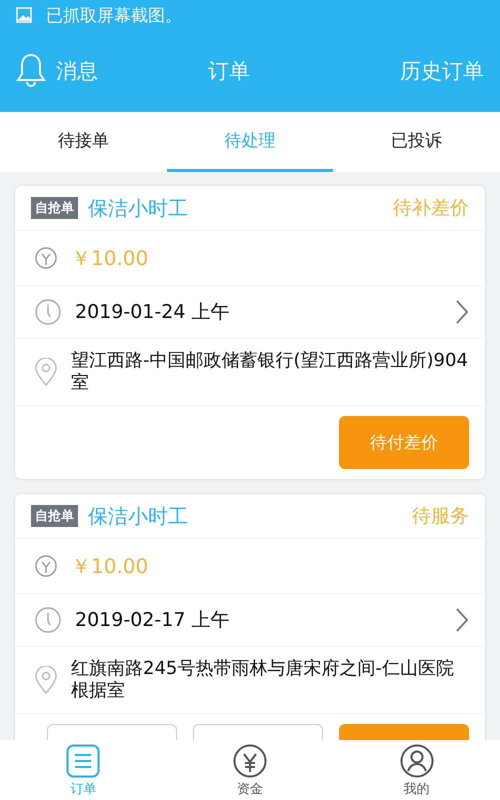 This screenshot has height=800, width=500. I want to click on order-status: 待服务, so click(440, 516).